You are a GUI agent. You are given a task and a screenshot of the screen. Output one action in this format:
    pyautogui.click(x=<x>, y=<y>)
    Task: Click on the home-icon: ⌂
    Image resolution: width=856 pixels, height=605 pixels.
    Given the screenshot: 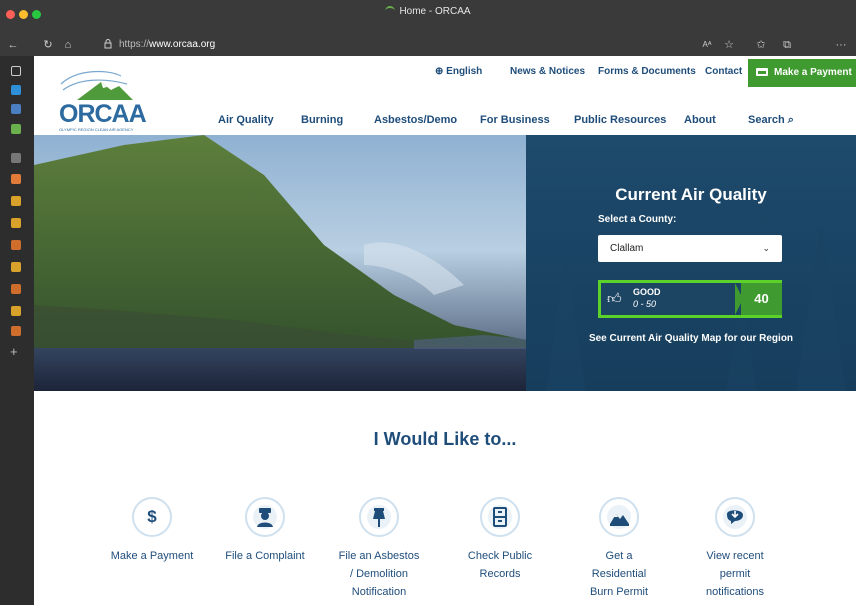 What is the action you would take?
    pyautogui.click(x=68, y=45)
    